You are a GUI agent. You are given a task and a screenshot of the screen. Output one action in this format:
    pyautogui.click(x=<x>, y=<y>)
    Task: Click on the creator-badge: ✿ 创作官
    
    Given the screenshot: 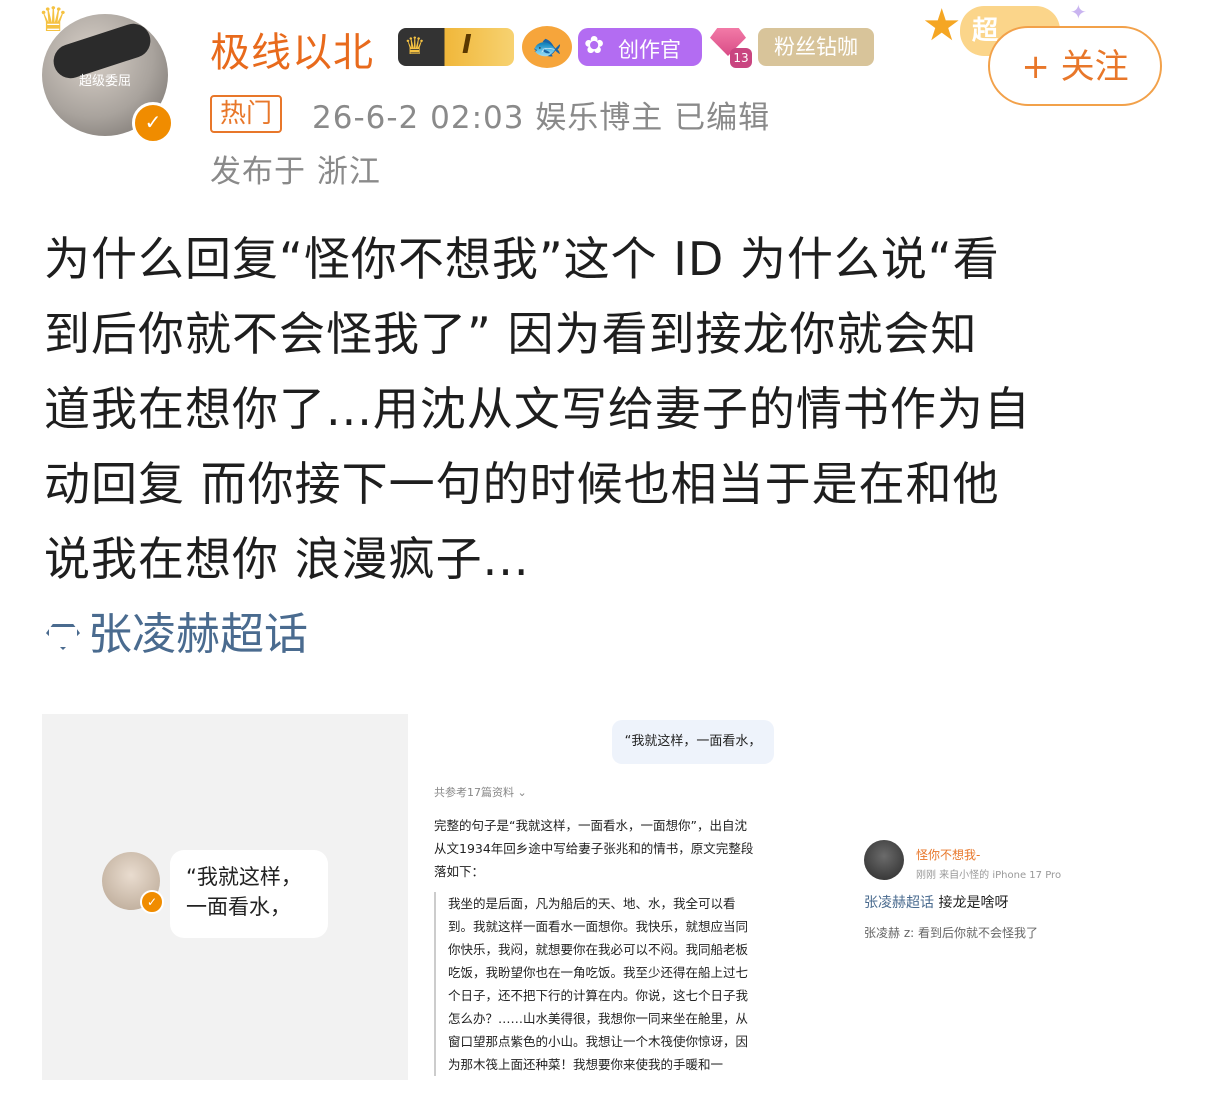 What is the action you would take?
    pyautogui.click(x=640, y=47)
    